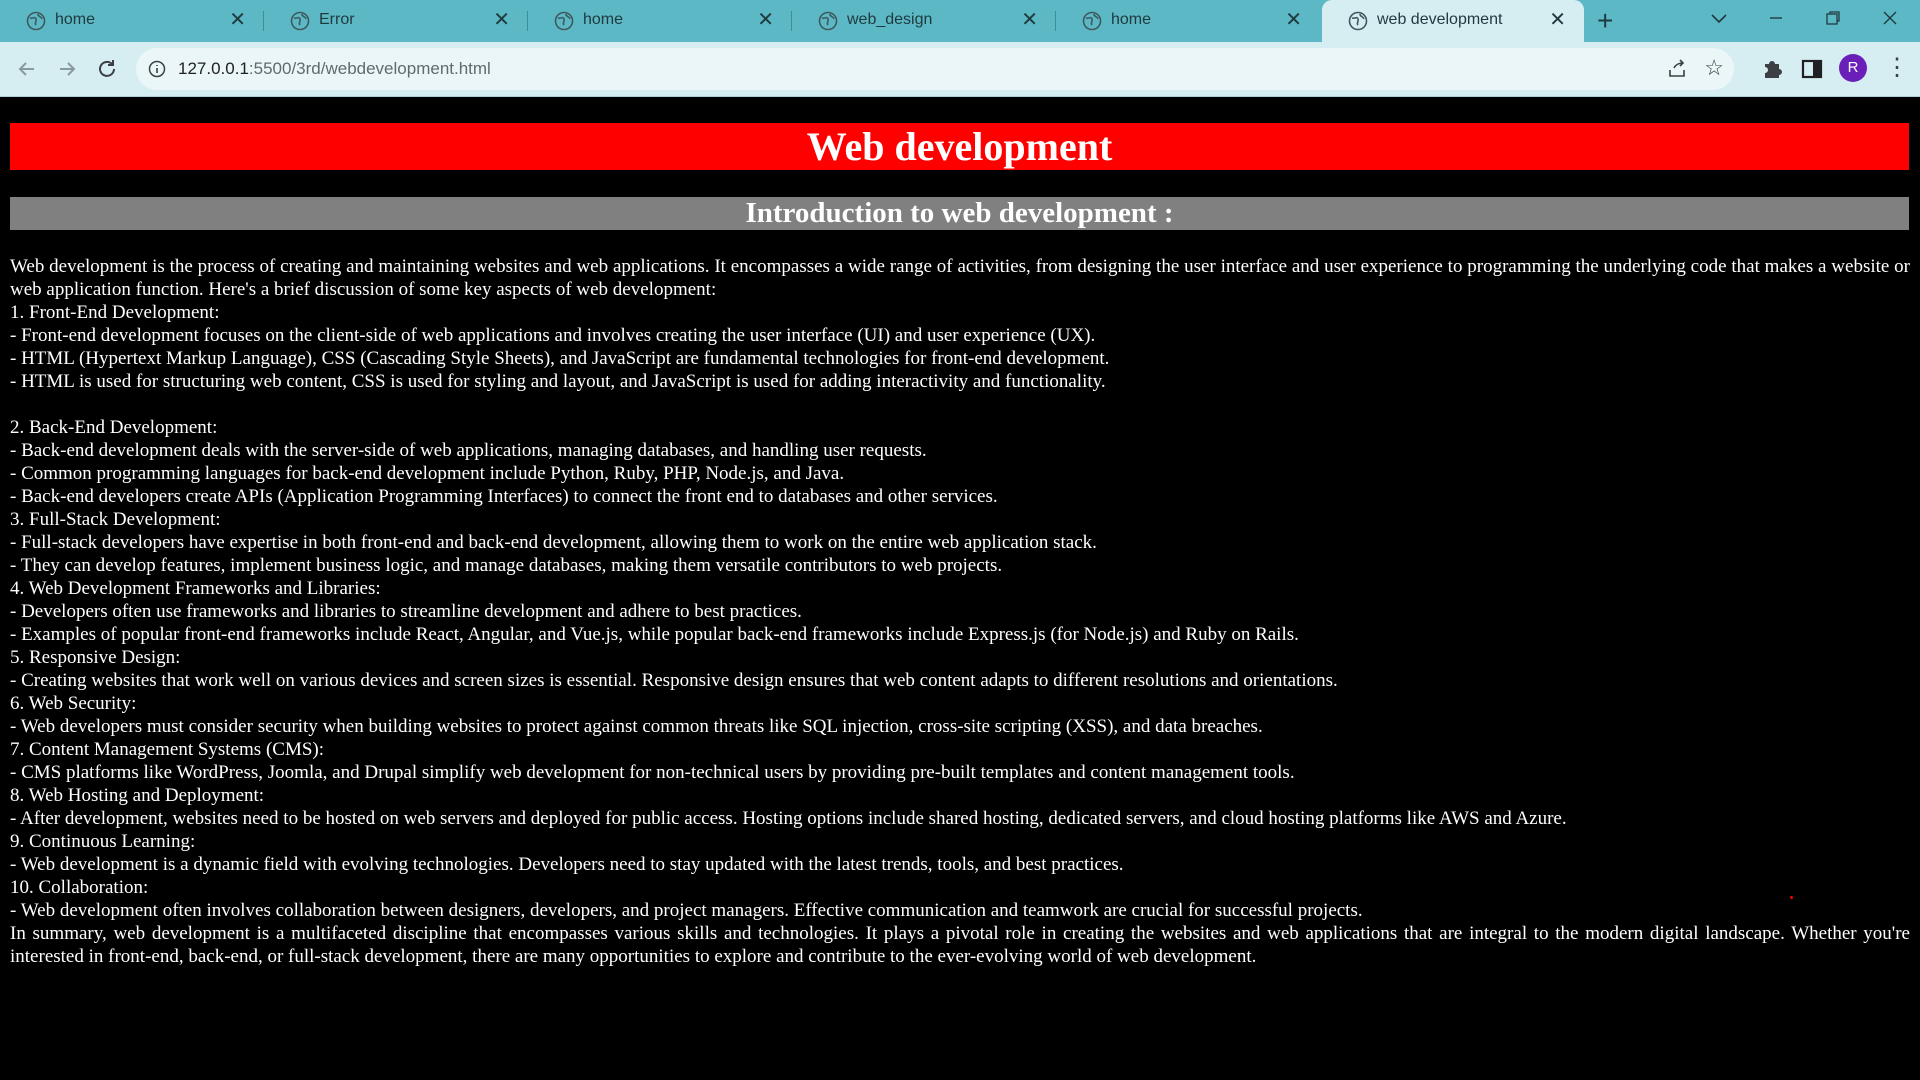 This screenshot has width=1920, height=1080. What do you see at coordinates (157, 69) in the screenshot?
I see `info-icon` at bounding box center [157, 69].